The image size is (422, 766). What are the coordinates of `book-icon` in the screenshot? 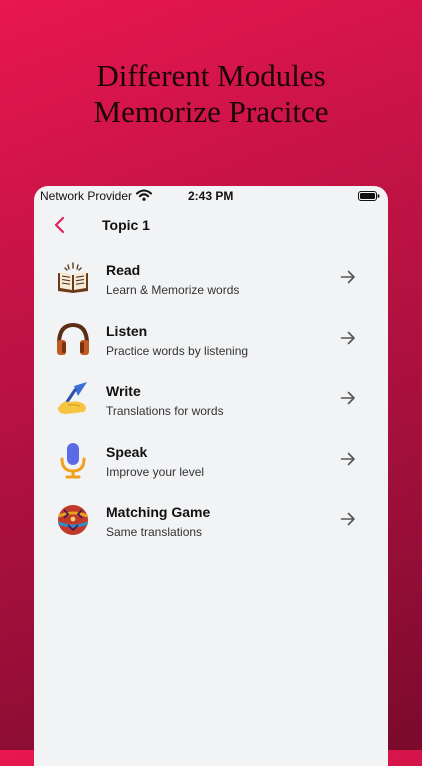 It's located at (73, 277).